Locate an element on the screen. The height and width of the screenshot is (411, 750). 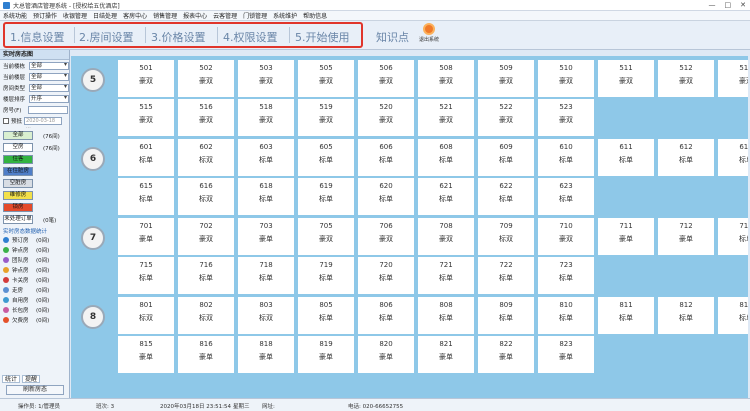
room-card: 819 豪单 is located at coordinates (326, 354).